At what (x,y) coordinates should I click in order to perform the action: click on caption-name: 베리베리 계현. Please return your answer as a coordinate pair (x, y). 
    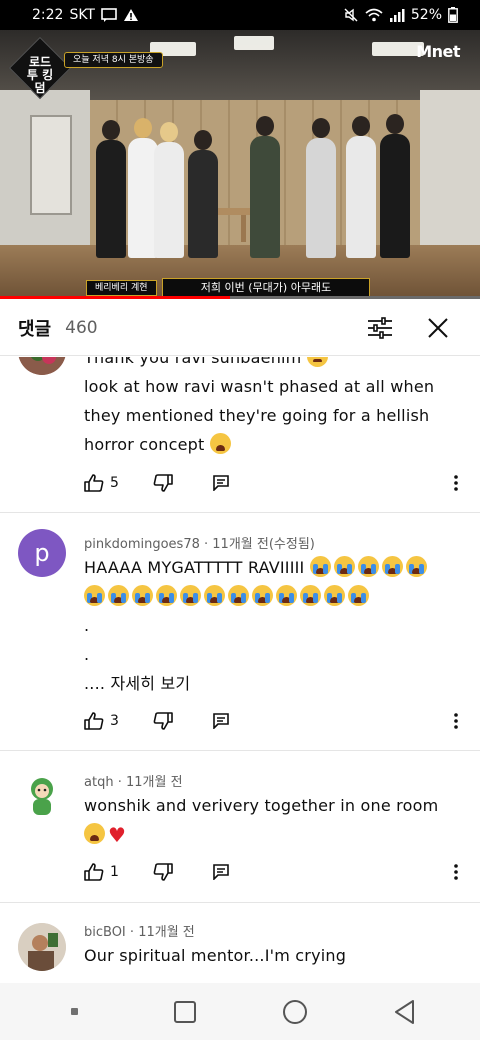
    Looking at the image, I should click on (121, 288).